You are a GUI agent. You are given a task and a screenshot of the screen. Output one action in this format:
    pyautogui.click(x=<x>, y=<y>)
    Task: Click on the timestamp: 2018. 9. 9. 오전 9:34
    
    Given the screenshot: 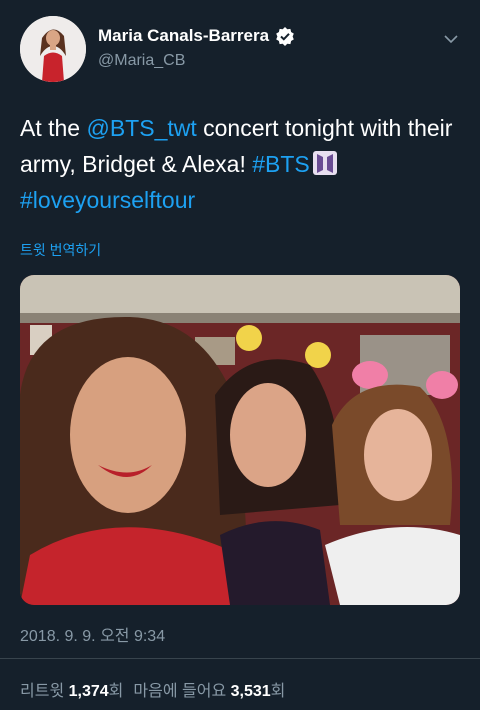 What is the action you would take?
    pyautogui.click(x=92, y=634)
    